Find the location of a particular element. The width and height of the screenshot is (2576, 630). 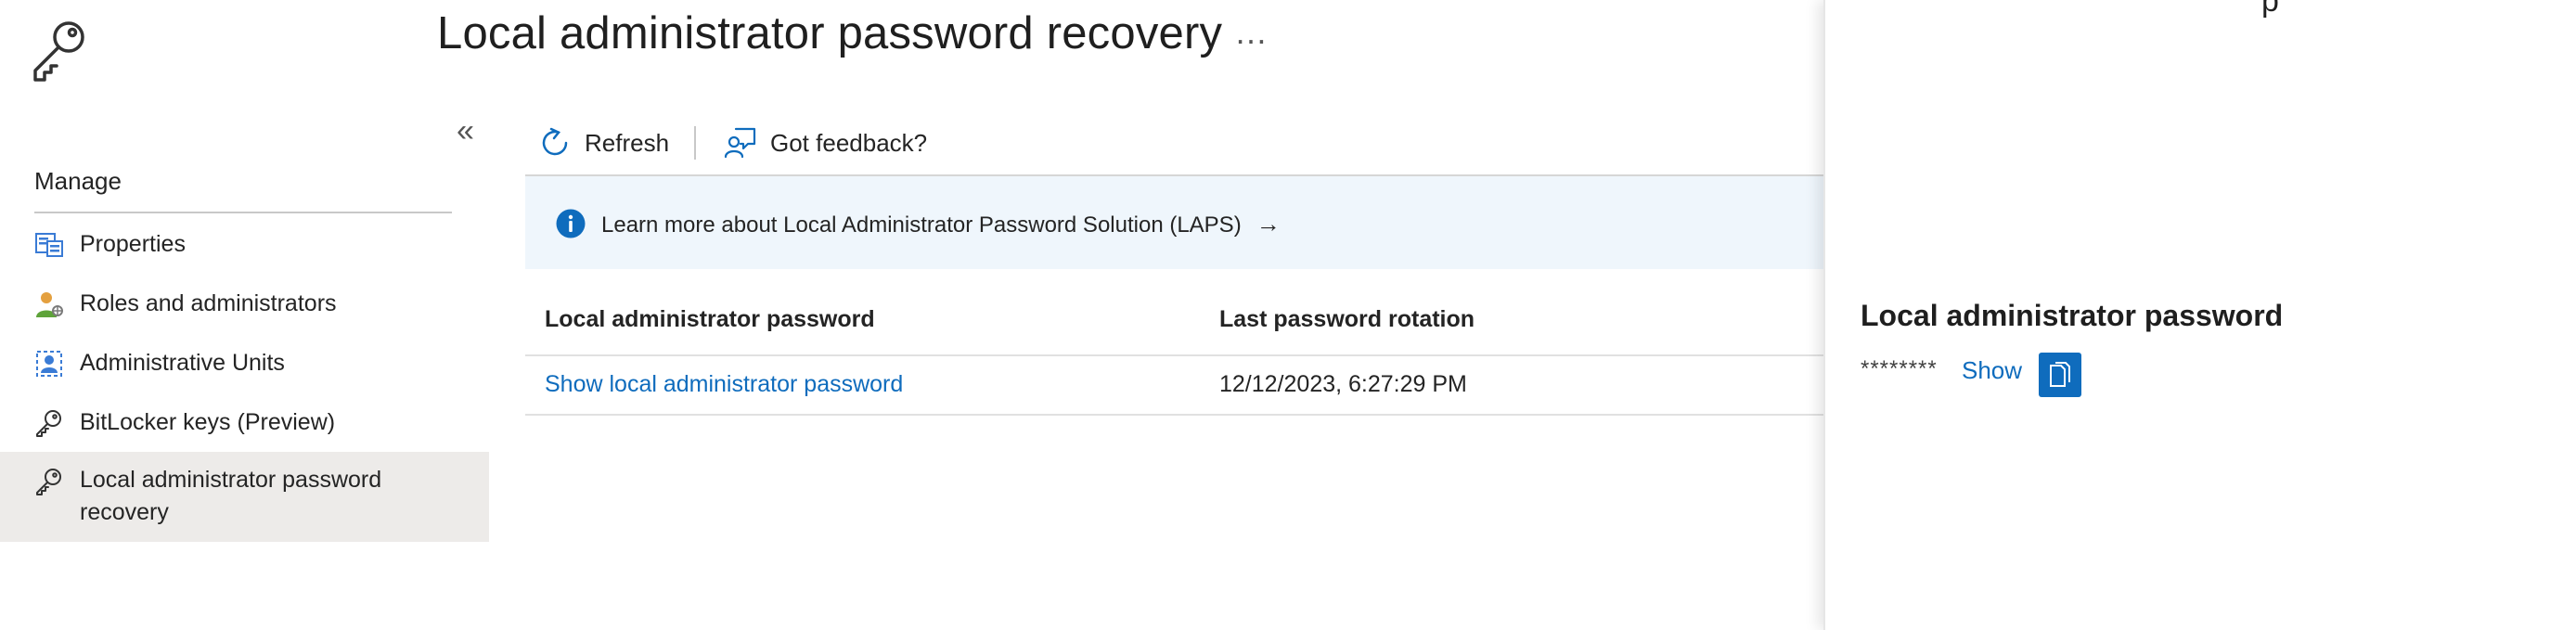

sidebar-divider is located at coordinates (243, 212).